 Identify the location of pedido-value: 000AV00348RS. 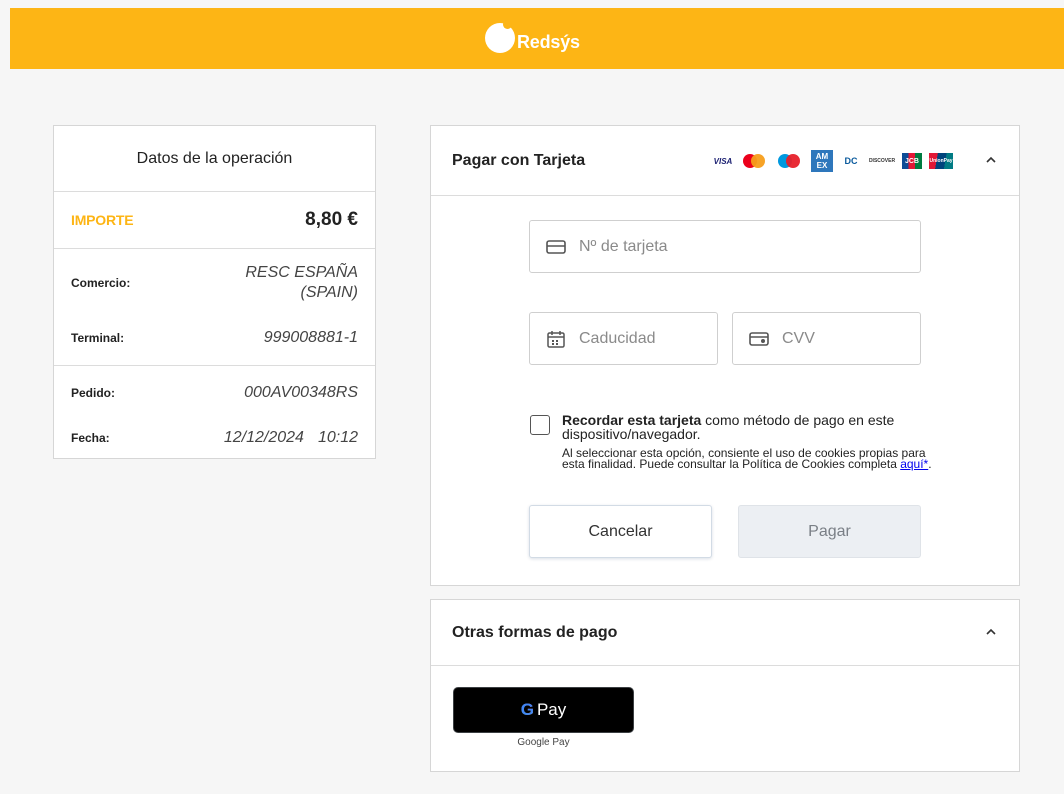
(301, 392).